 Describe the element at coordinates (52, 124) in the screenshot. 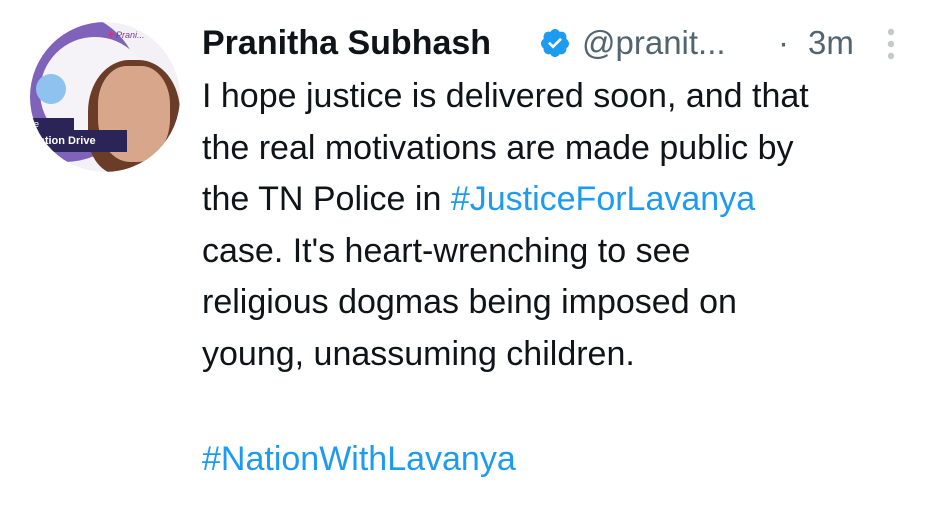

I see `avatar-banner-top: e` at that location.